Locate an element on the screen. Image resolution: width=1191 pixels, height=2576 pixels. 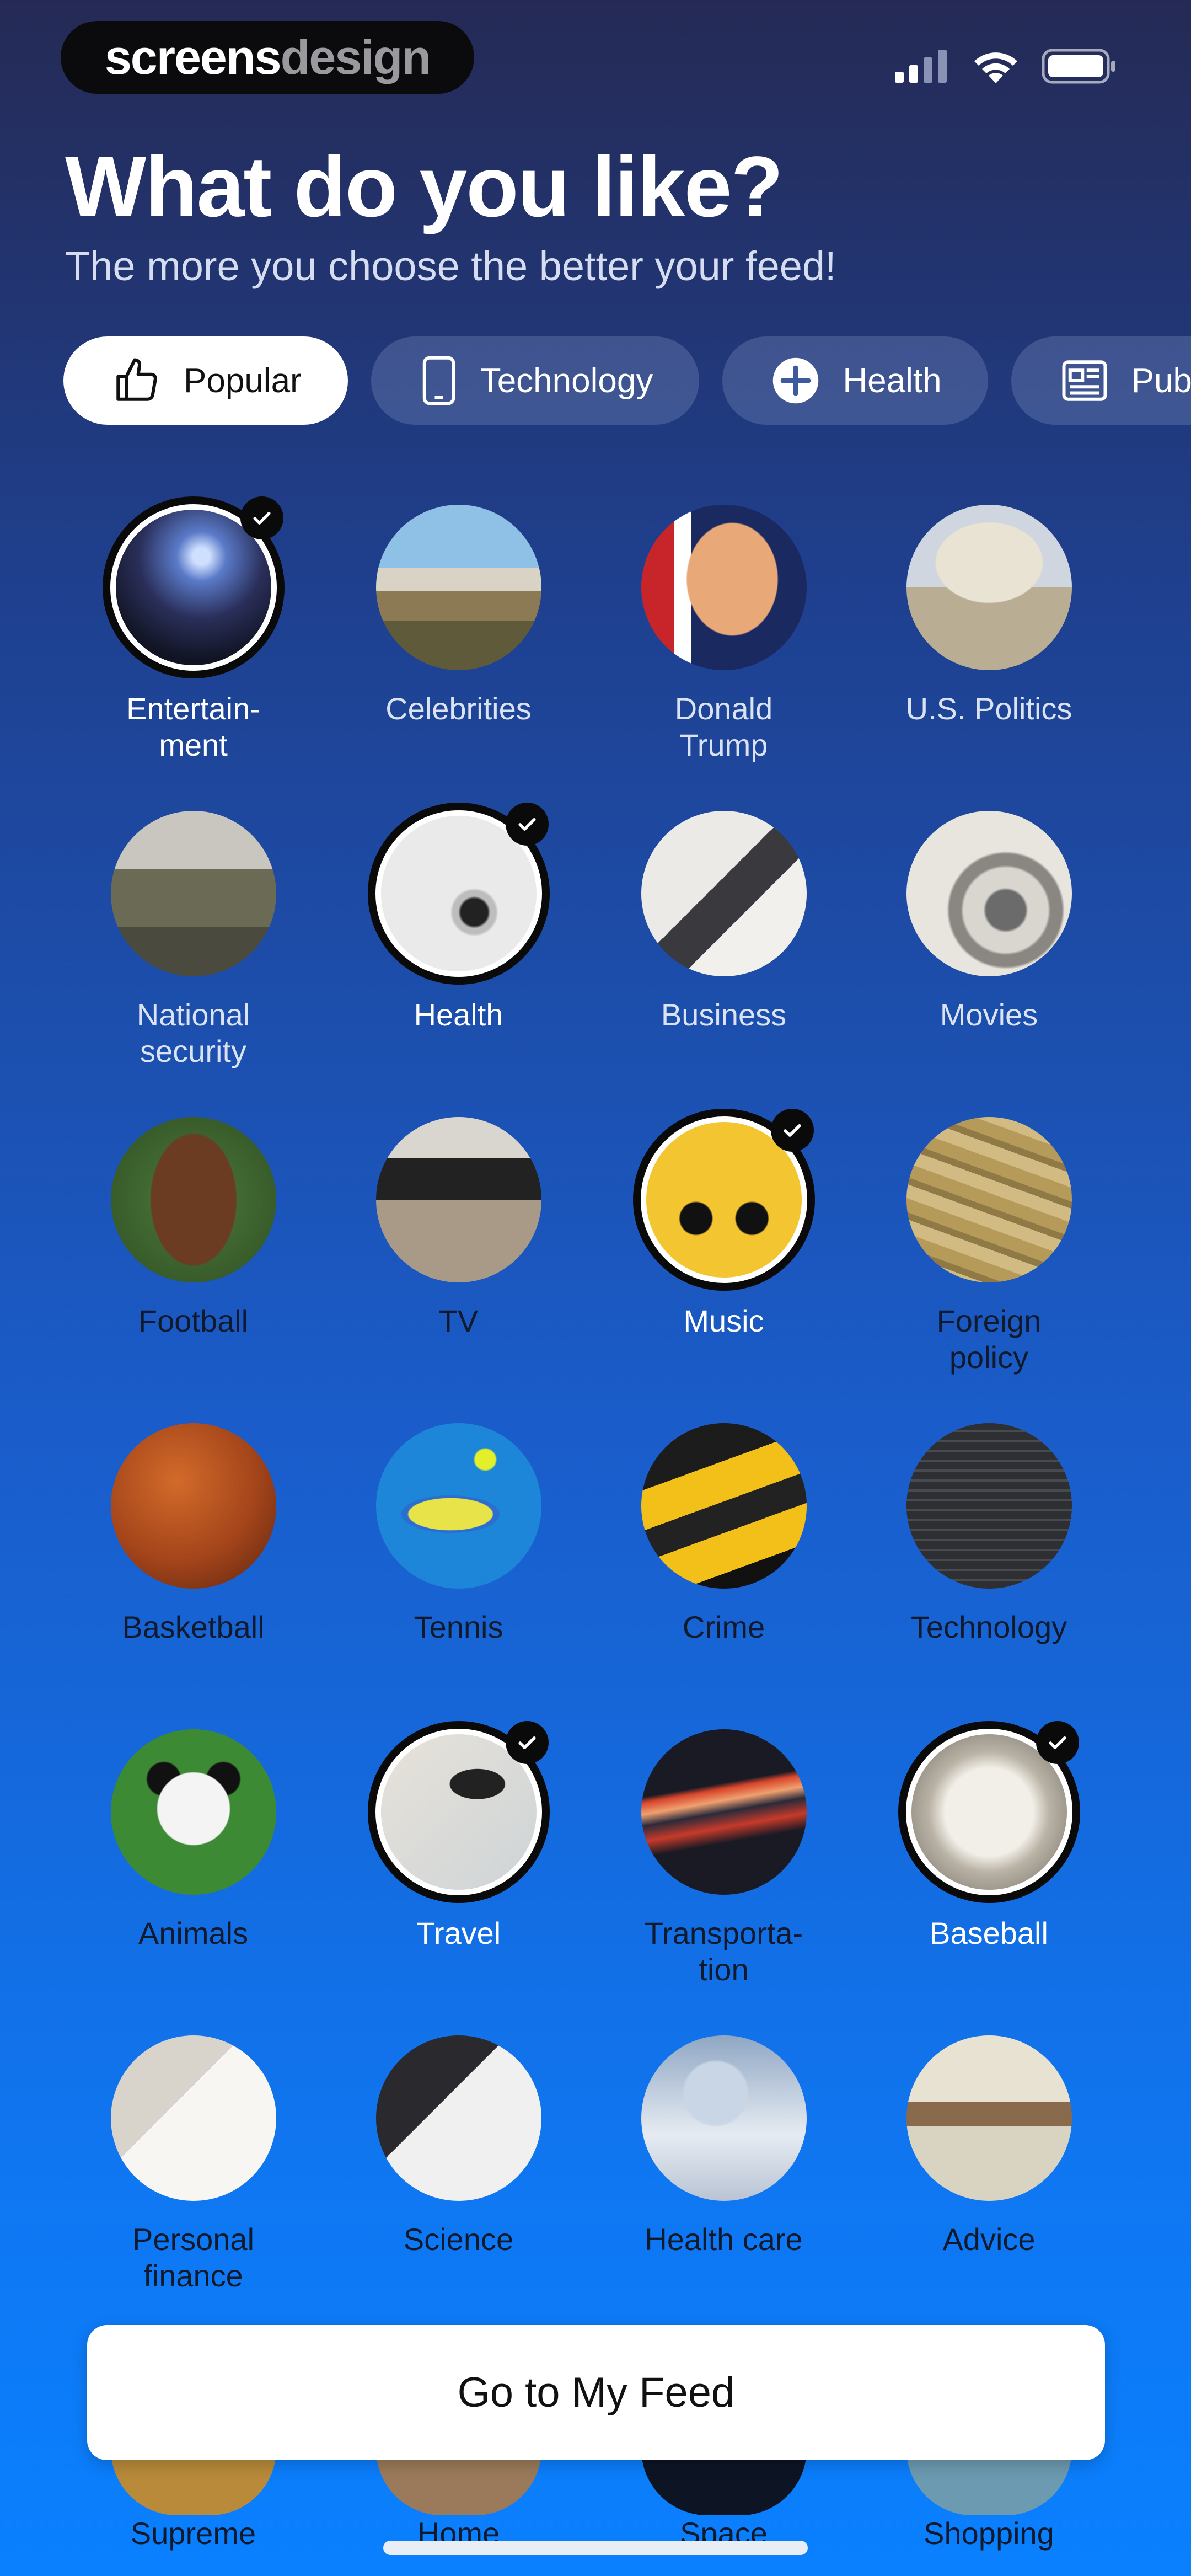
chip-label: Technology is located at coordinates (567, 380).